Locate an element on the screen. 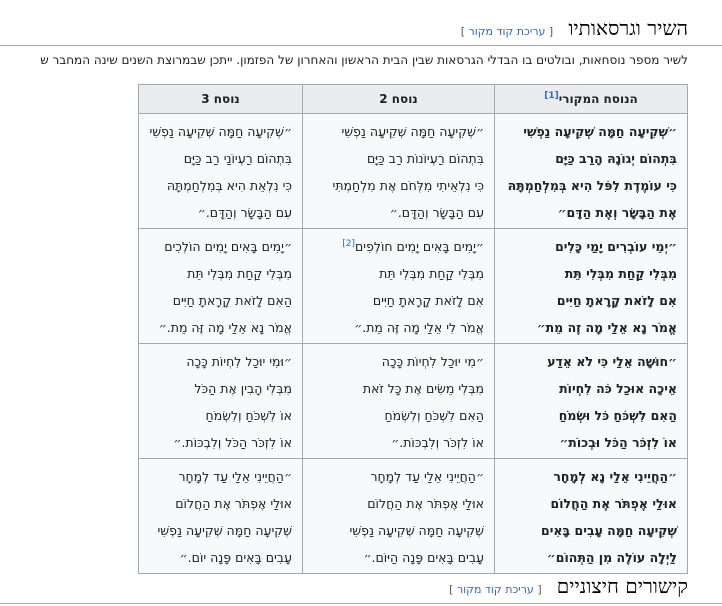  verse-line: אֵיכָה אוּכַל כֹּה לִחְיוֹת is located at coordinates (618, 388).